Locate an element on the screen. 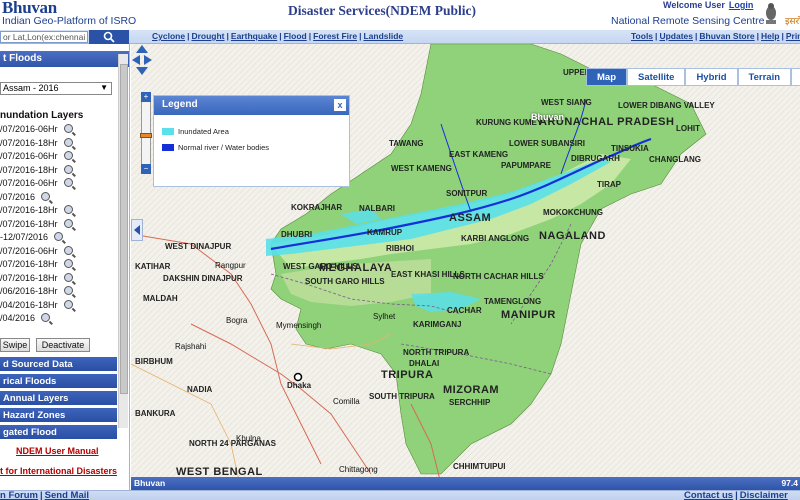 The height and width of the screenshot is (500, 800). city-label: Sylhet is located at coordinates (384, 316).